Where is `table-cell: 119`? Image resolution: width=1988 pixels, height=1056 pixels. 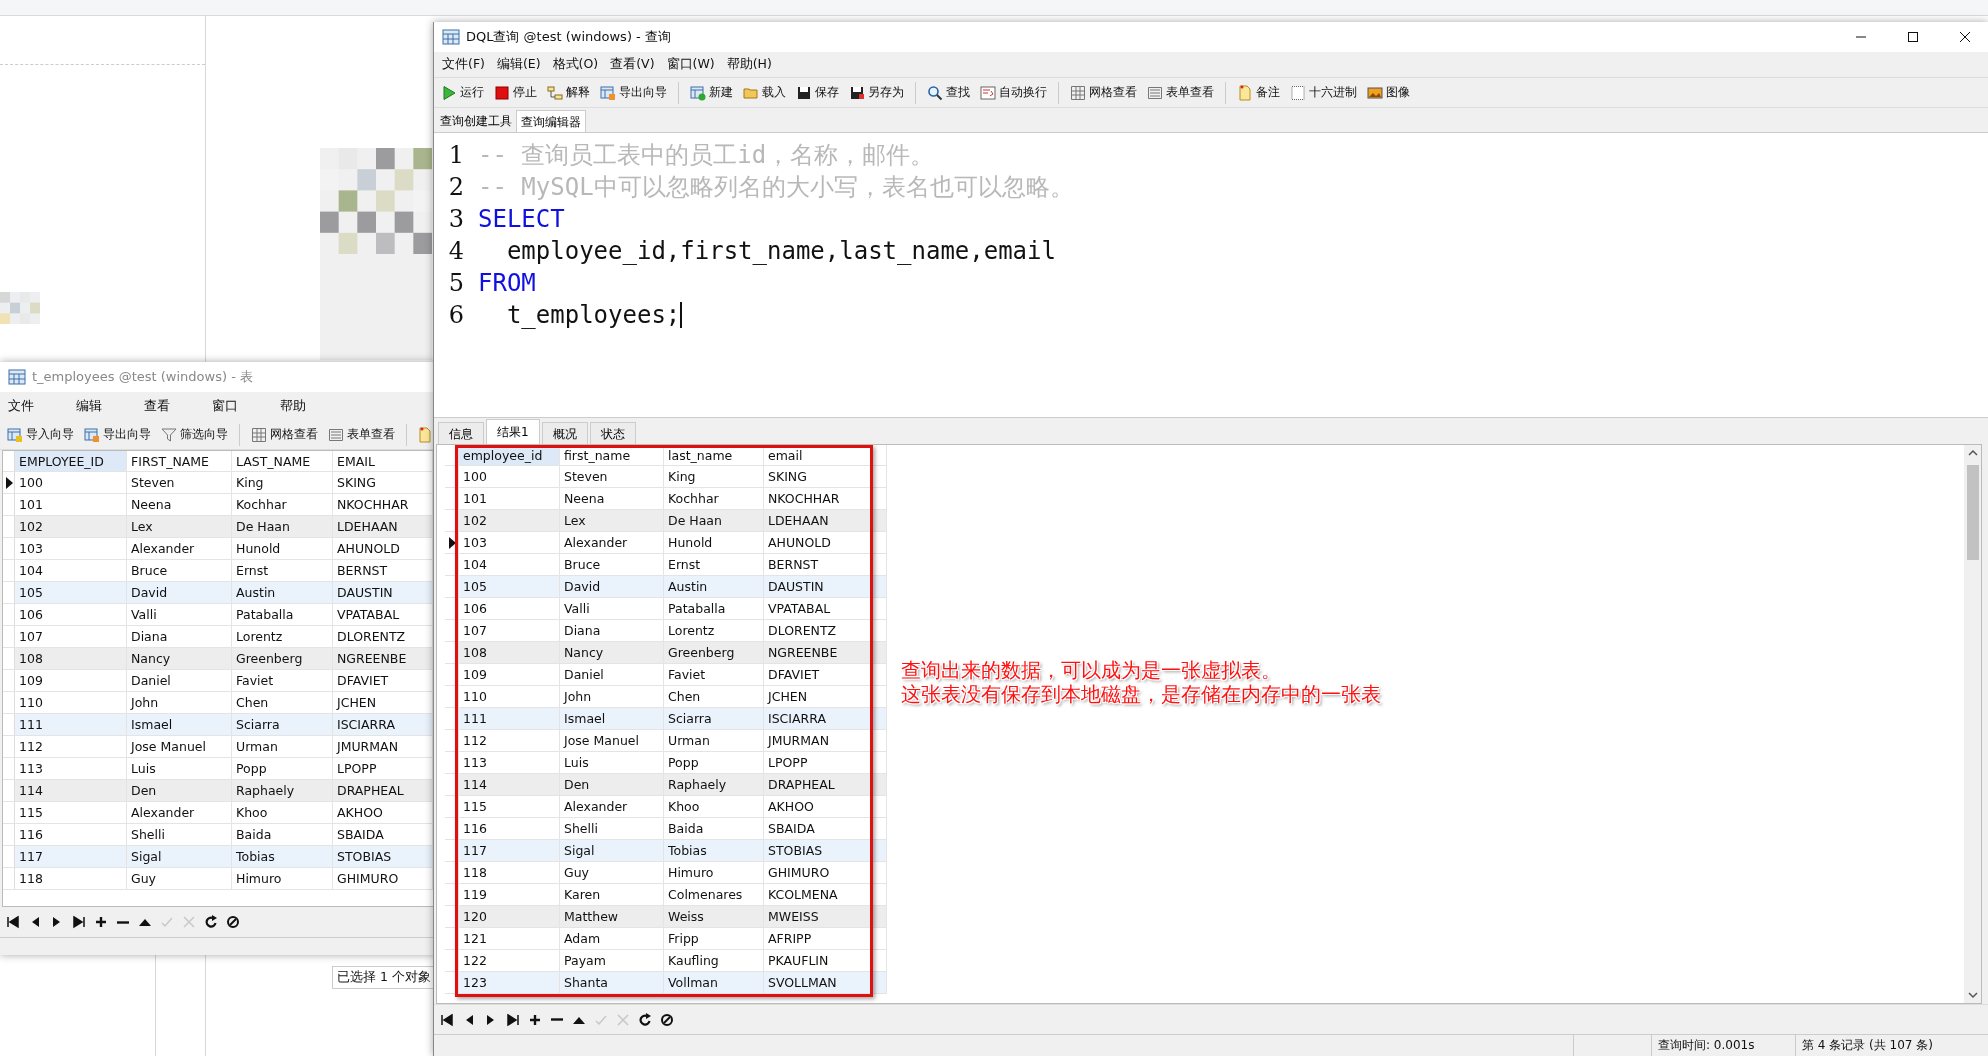 table-cell: 119 is located at coordinates (509, 894).